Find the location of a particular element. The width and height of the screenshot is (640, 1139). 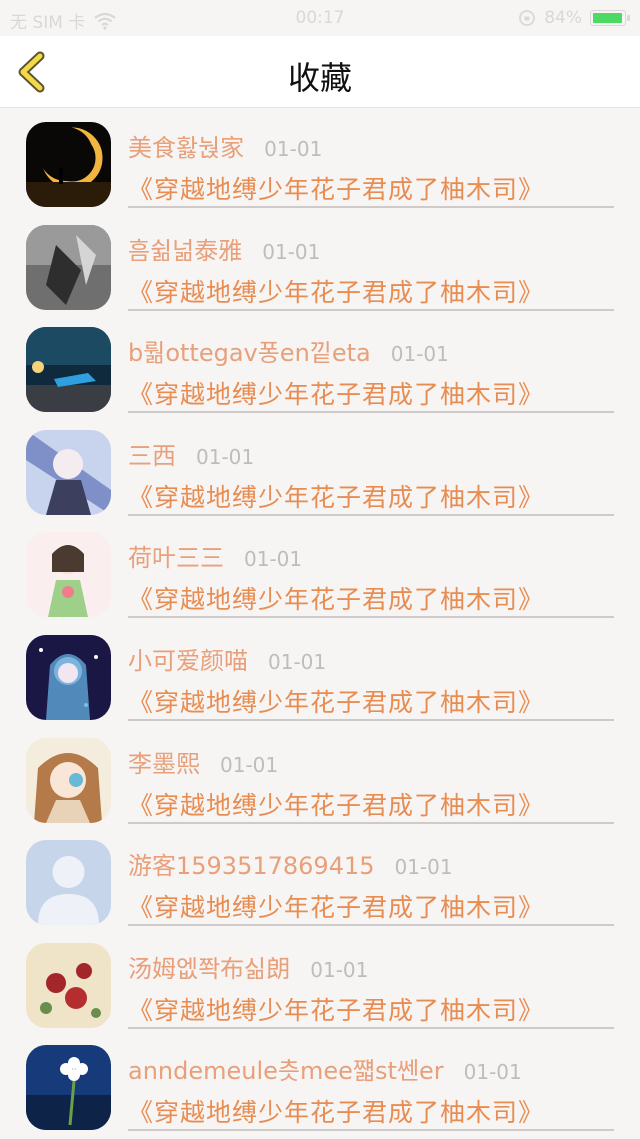

list-item: b뤎ottegav퐁en낕eta 01-01 《穿越地缚少年花子君成了柚木司》 is located at coordinates (320, 364).